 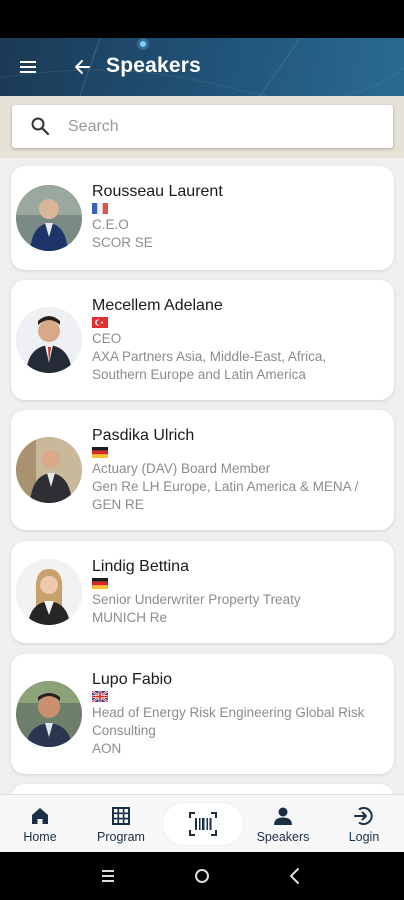 I want to click on chevron-left-icon, so click(x=295, y=876).